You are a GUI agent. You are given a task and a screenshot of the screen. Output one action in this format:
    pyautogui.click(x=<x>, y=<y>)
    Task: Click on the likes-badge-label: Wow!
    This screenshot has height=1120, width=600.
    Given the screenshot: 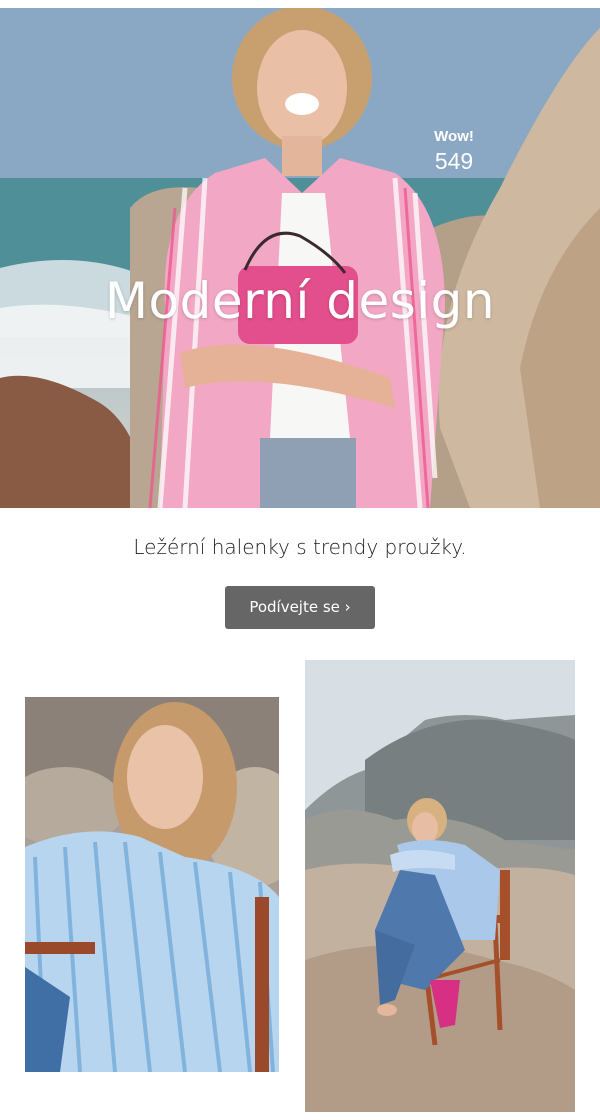 What is the action you would take?
    pyautogui.click(x=454, y=136)
    